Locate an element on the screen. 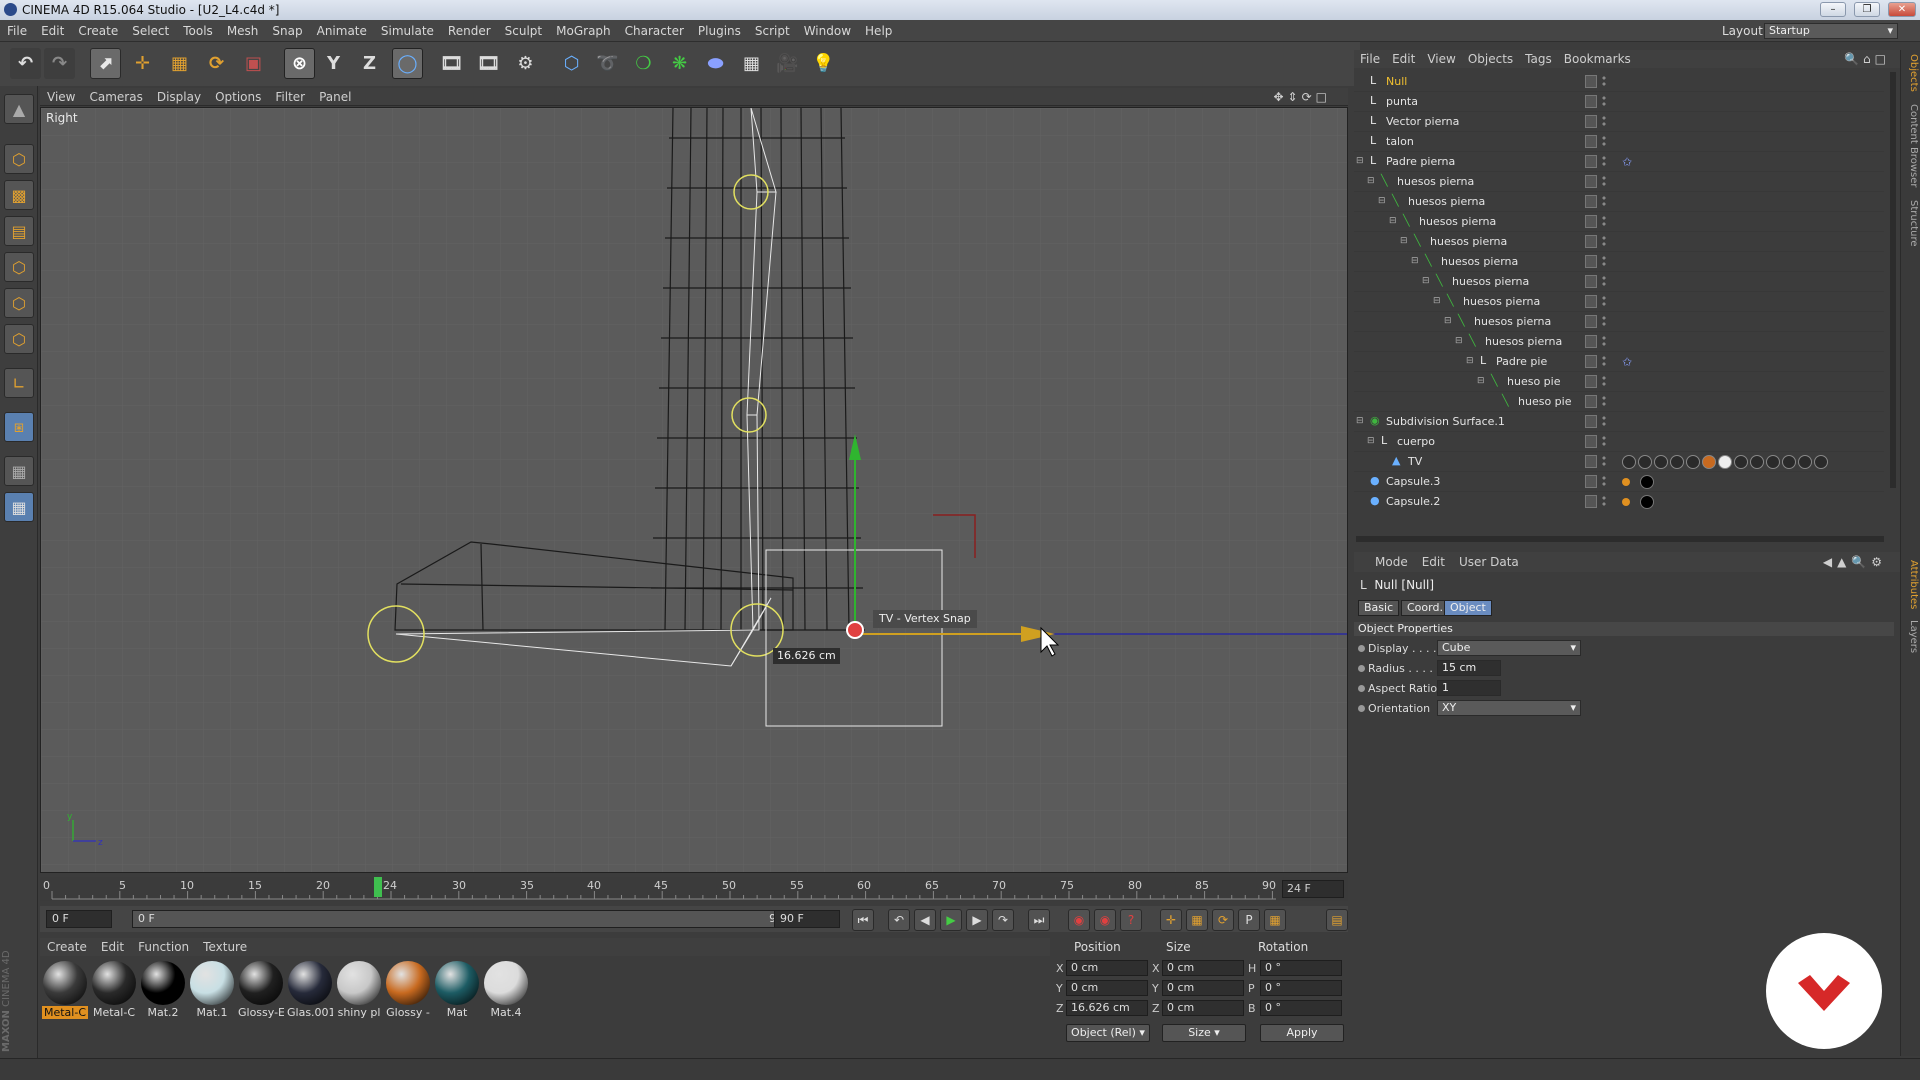 The width and height of the screenshot is (1920, 1080). redo-icon: ↷ is located at coordinates (59, 63).